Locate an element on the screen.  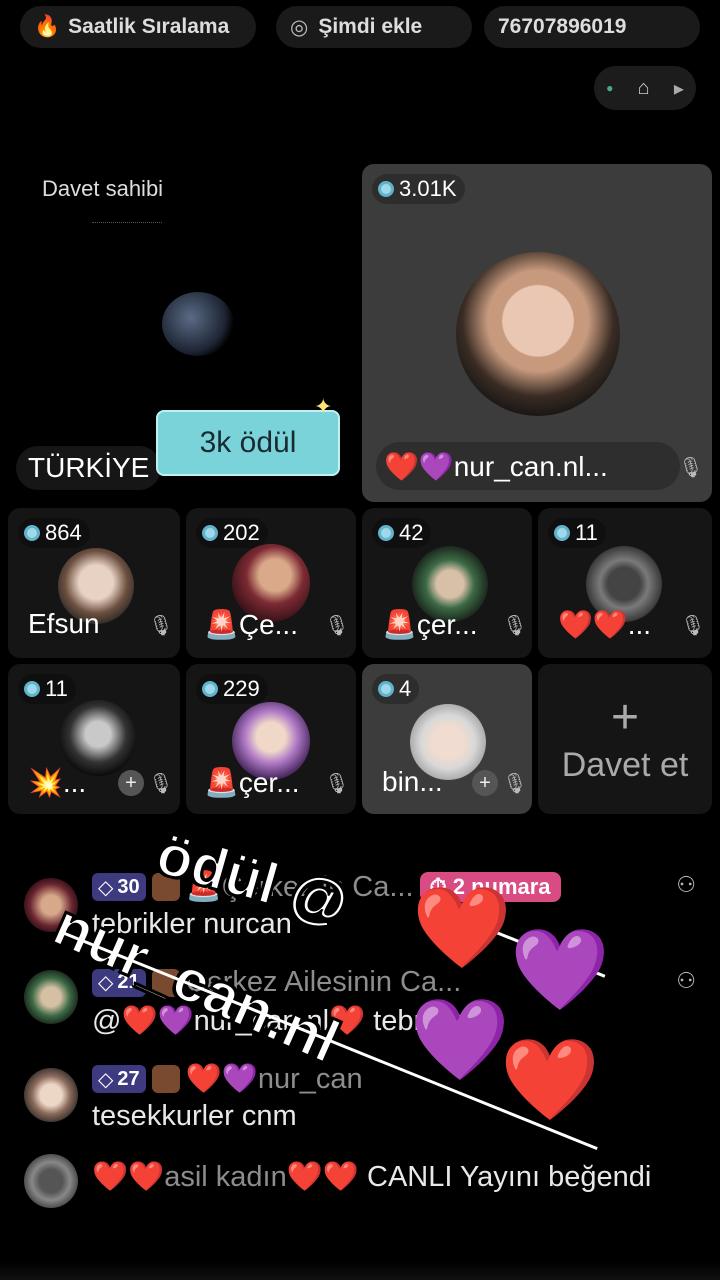
gift-count: 202 is located at coordinates (232, 533).